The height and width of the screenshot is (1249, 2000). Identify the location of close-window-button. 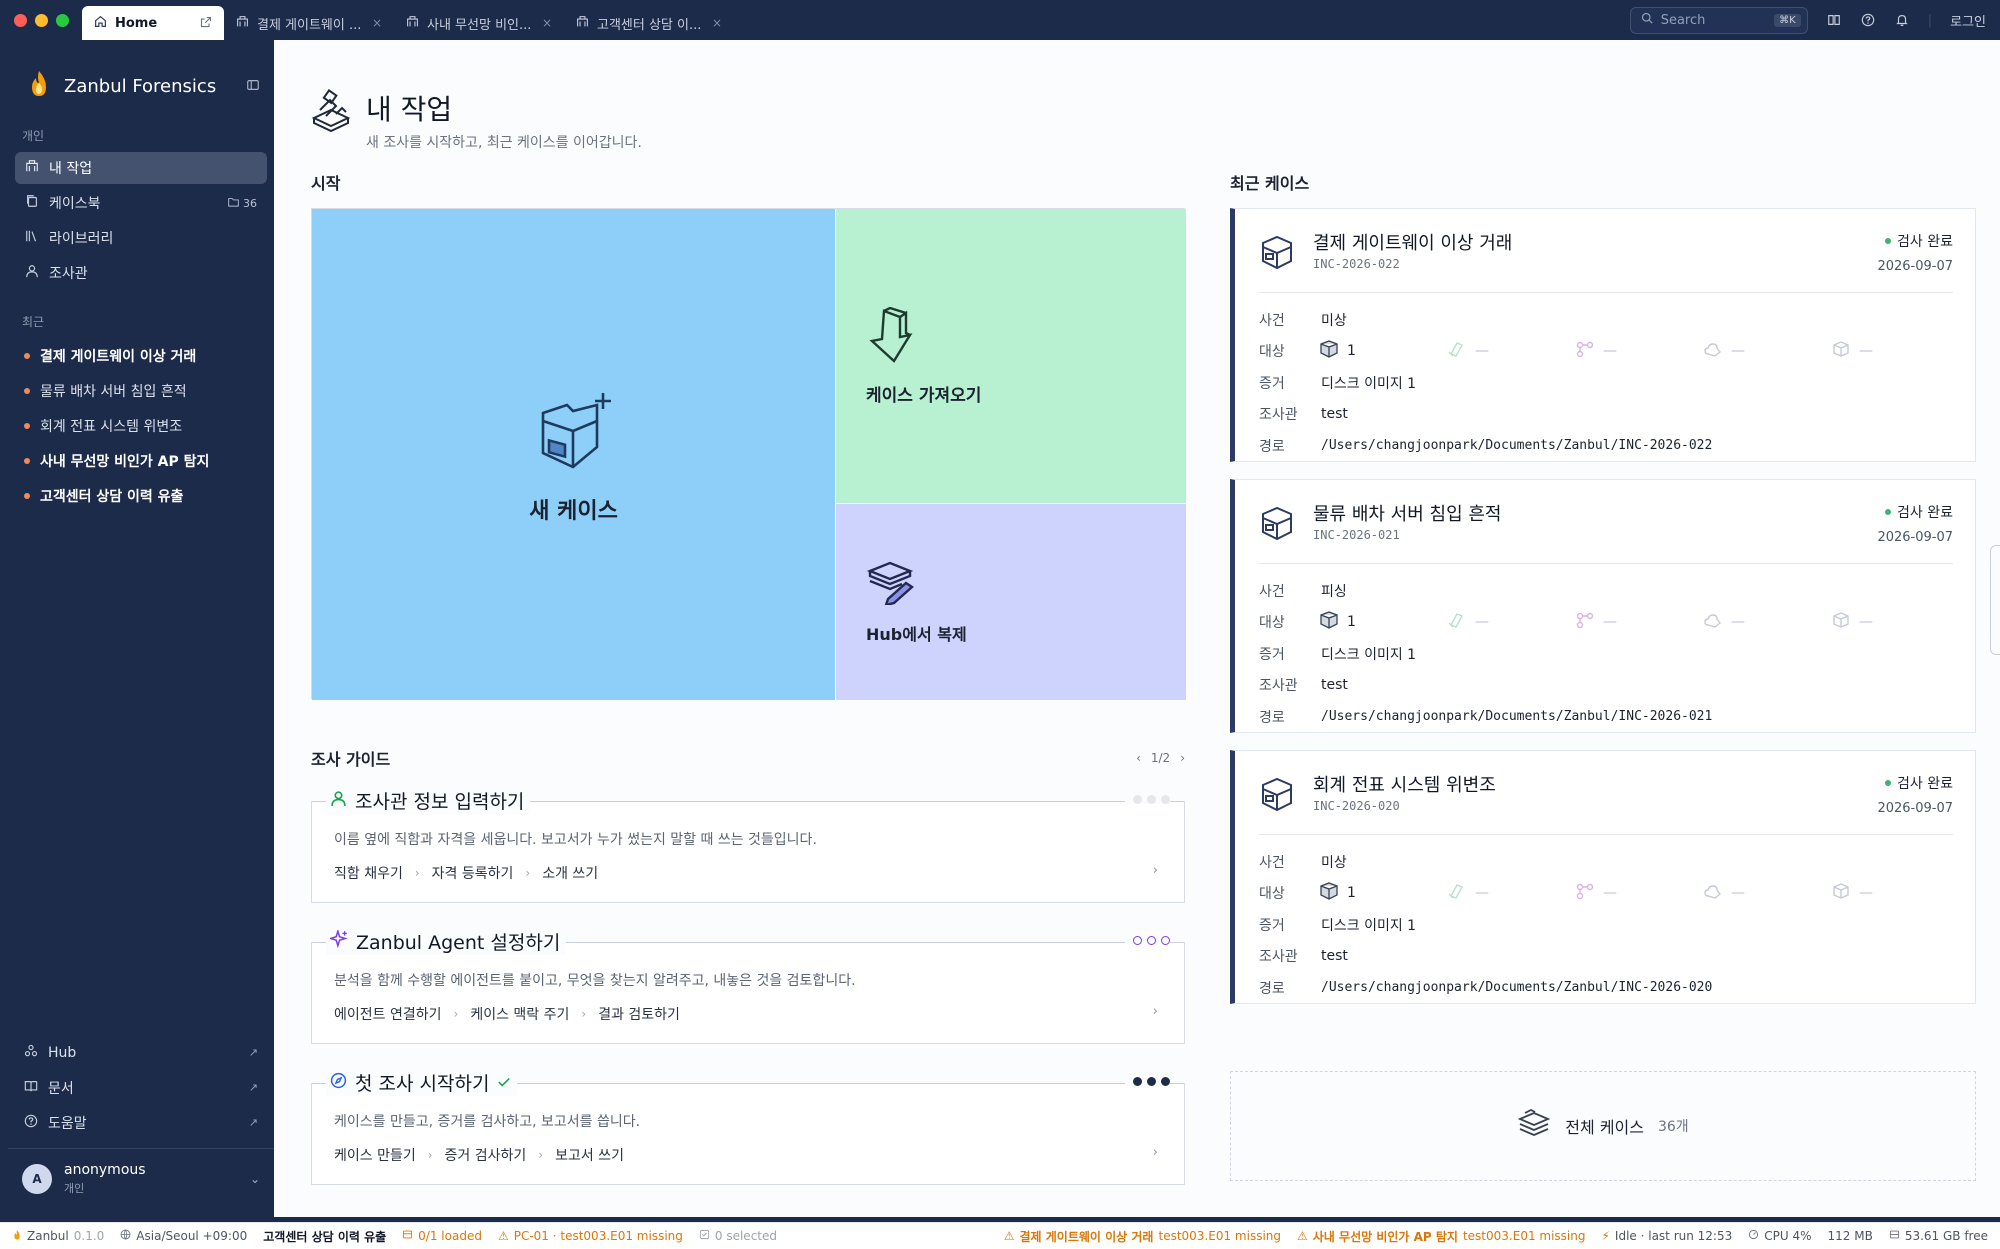
(20, 20).